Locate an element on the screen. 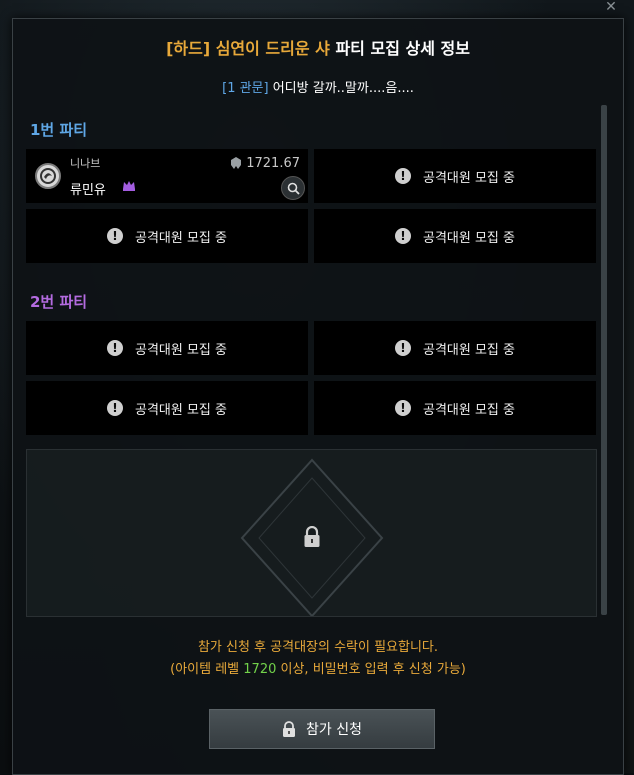 Image resolution: width=634 pixels, height=775 pixels. class-emblem-icon is located at coordinates (48, 176).